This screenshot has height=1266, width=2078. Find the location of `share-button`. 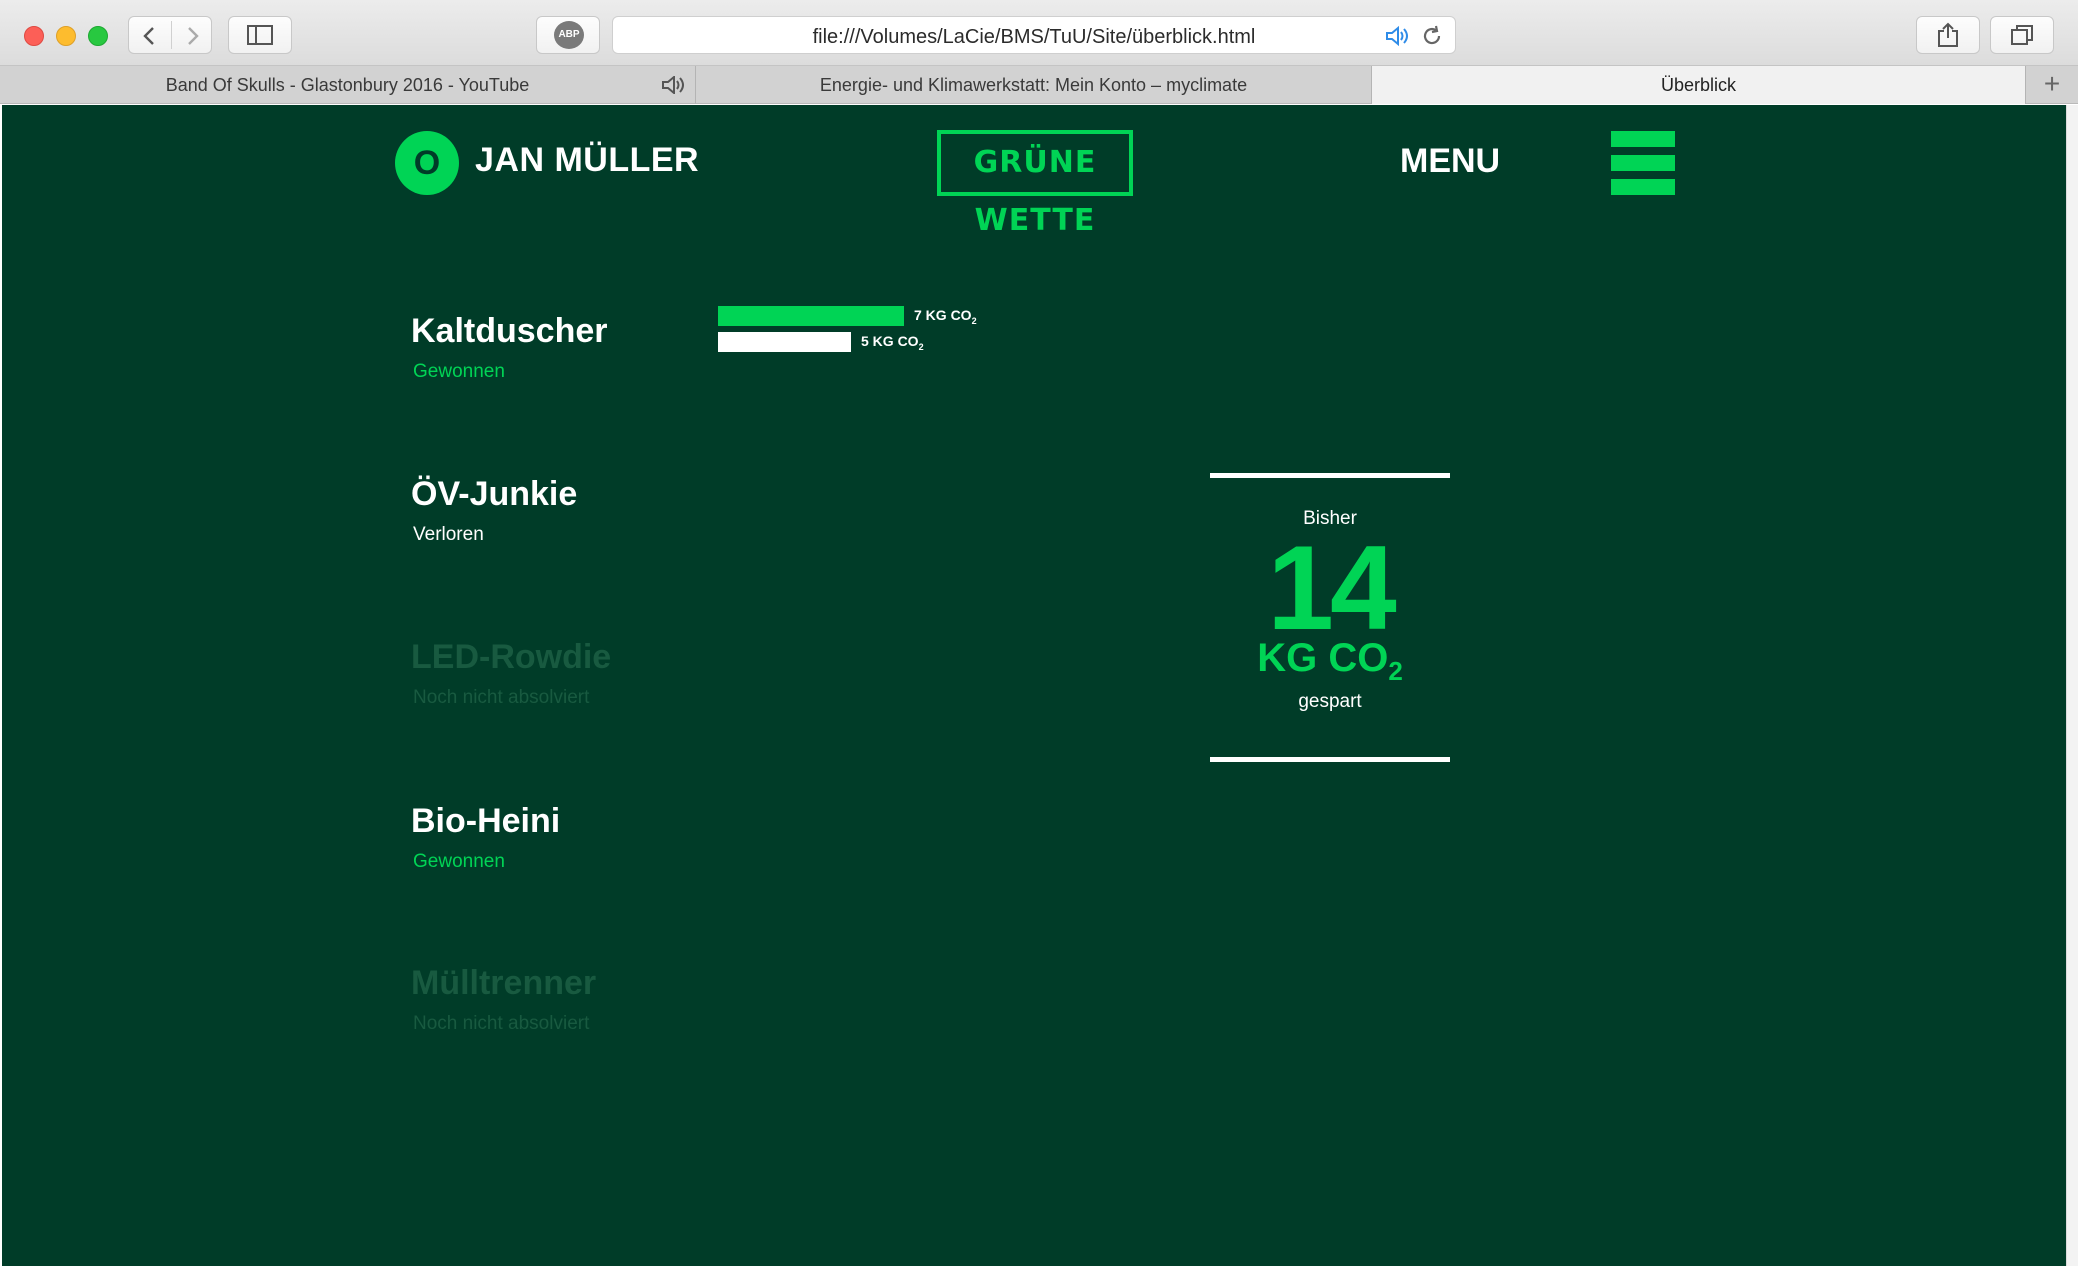

share-button is located at coordinates (1948, 35).